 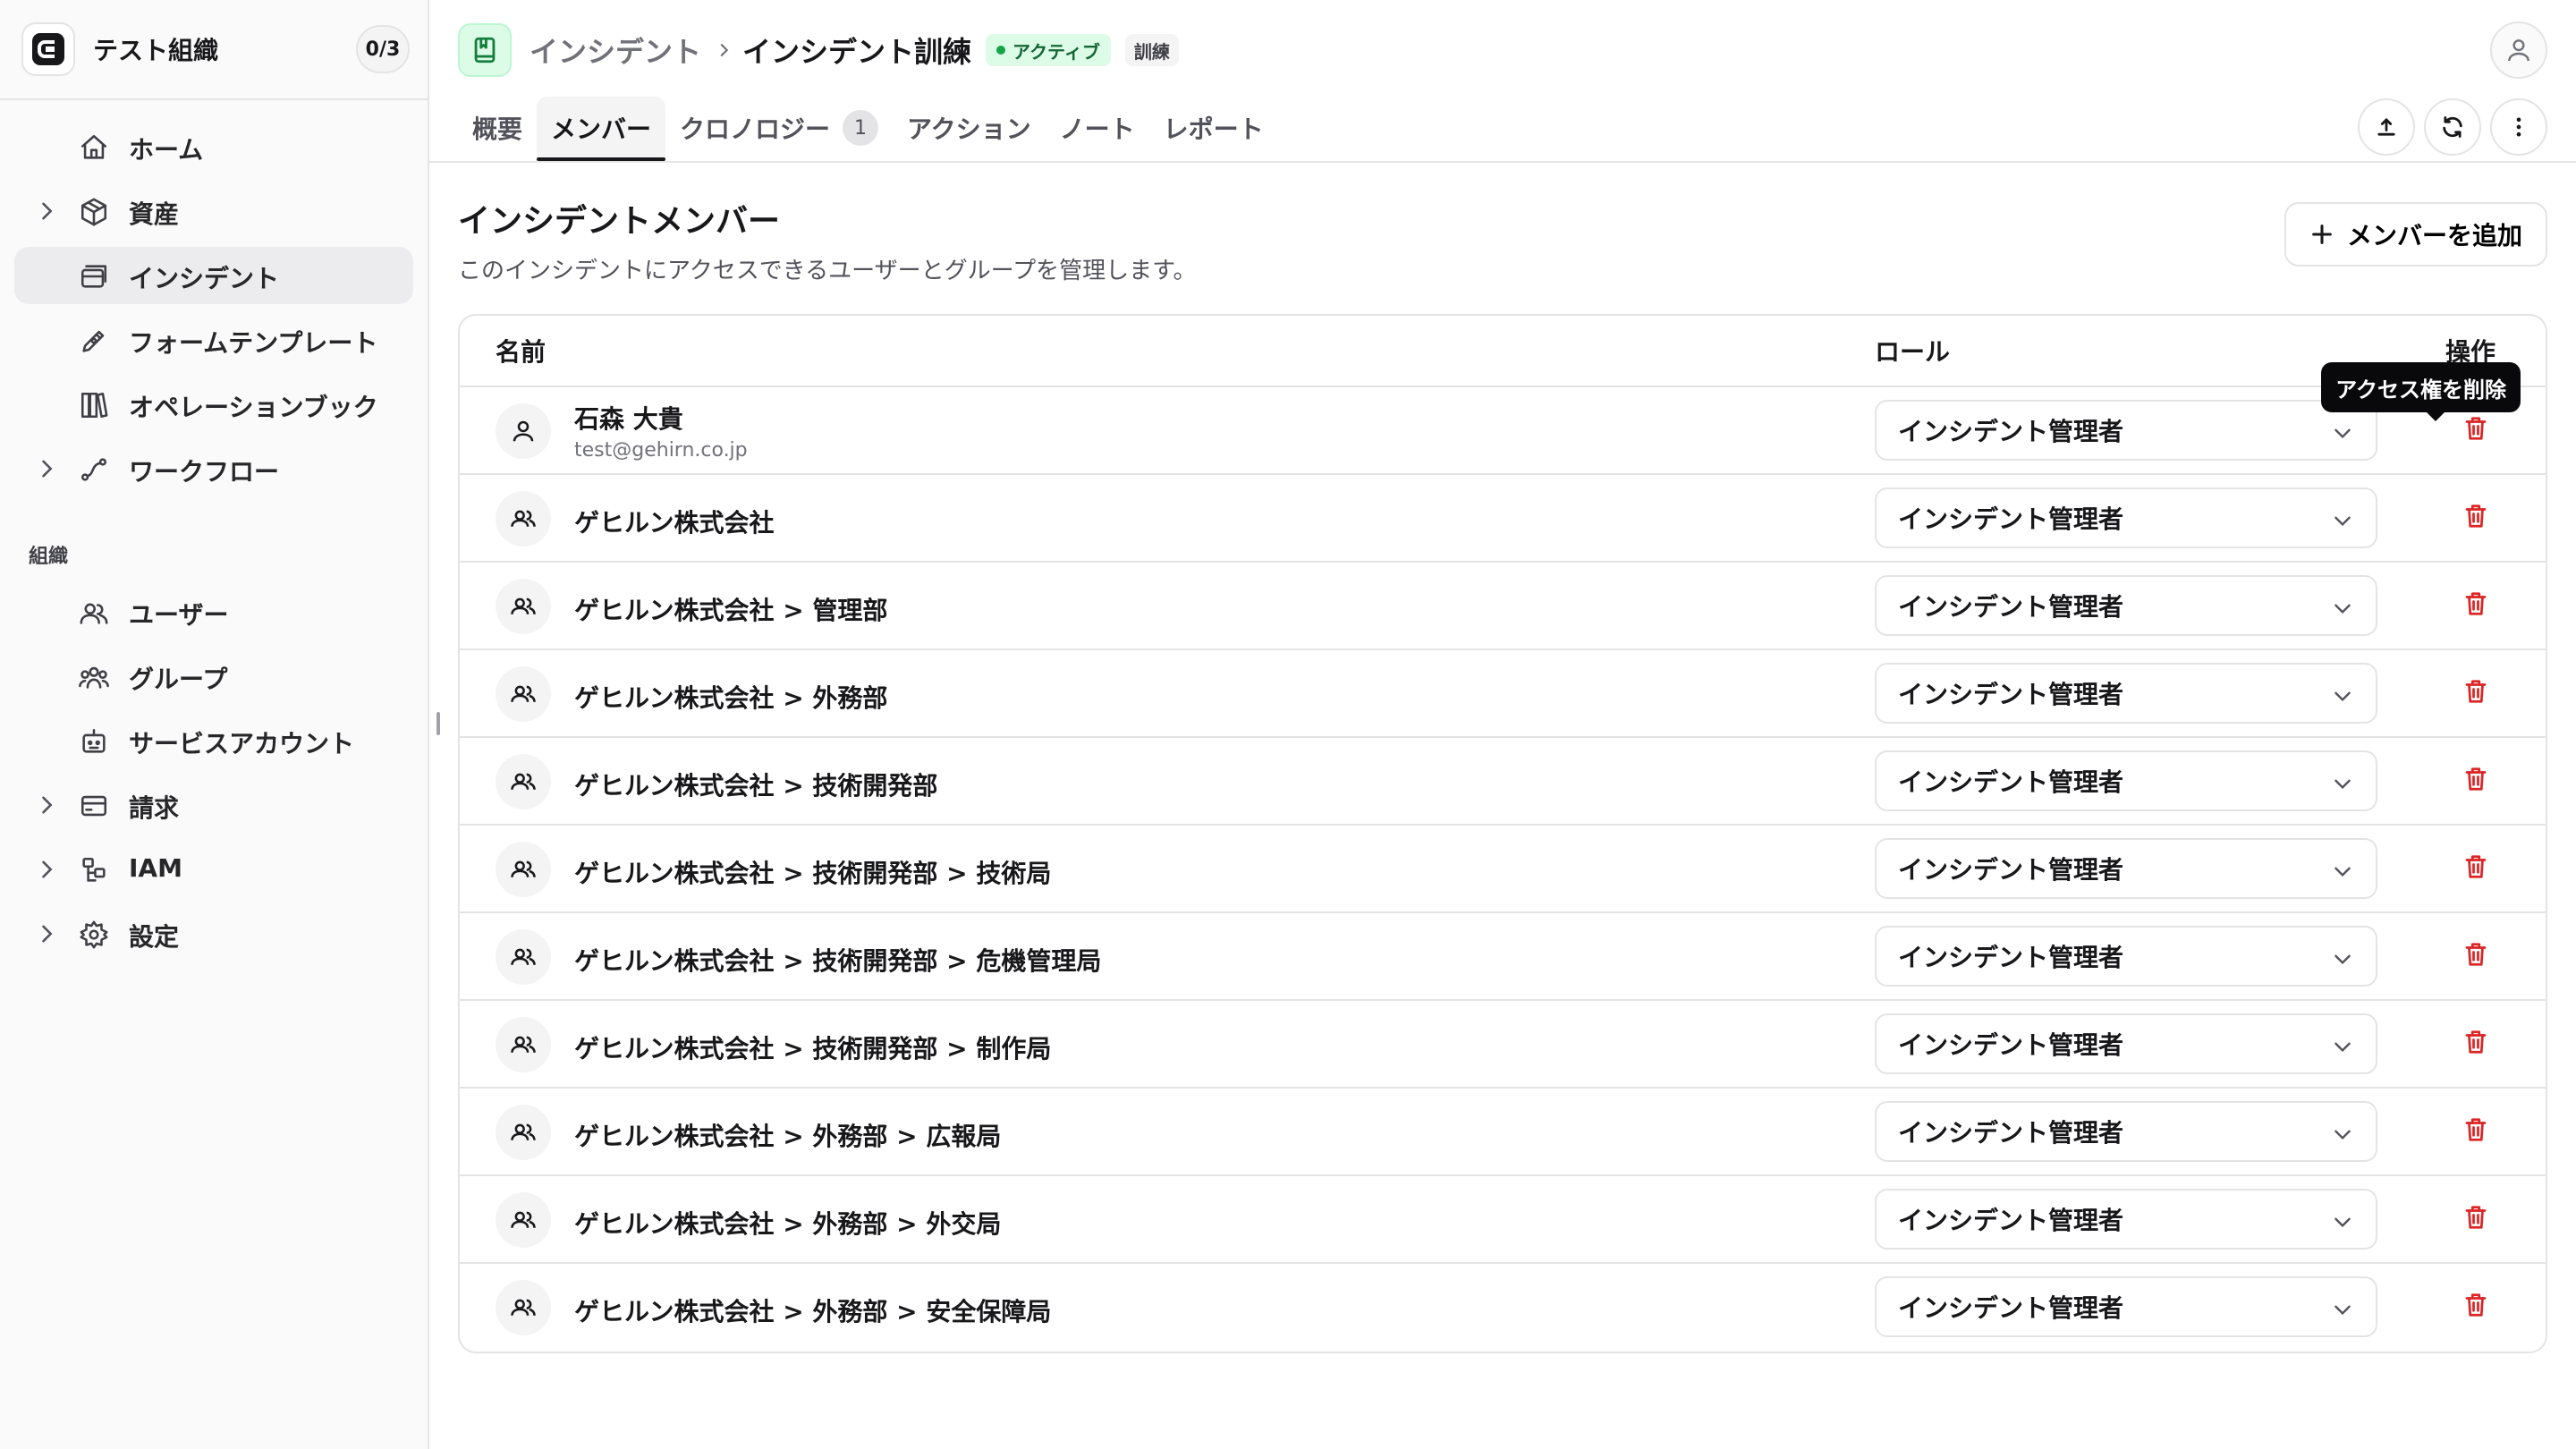 I want to click on breadcrumb-current: インシデント訓練, so click(x=857, y=52).